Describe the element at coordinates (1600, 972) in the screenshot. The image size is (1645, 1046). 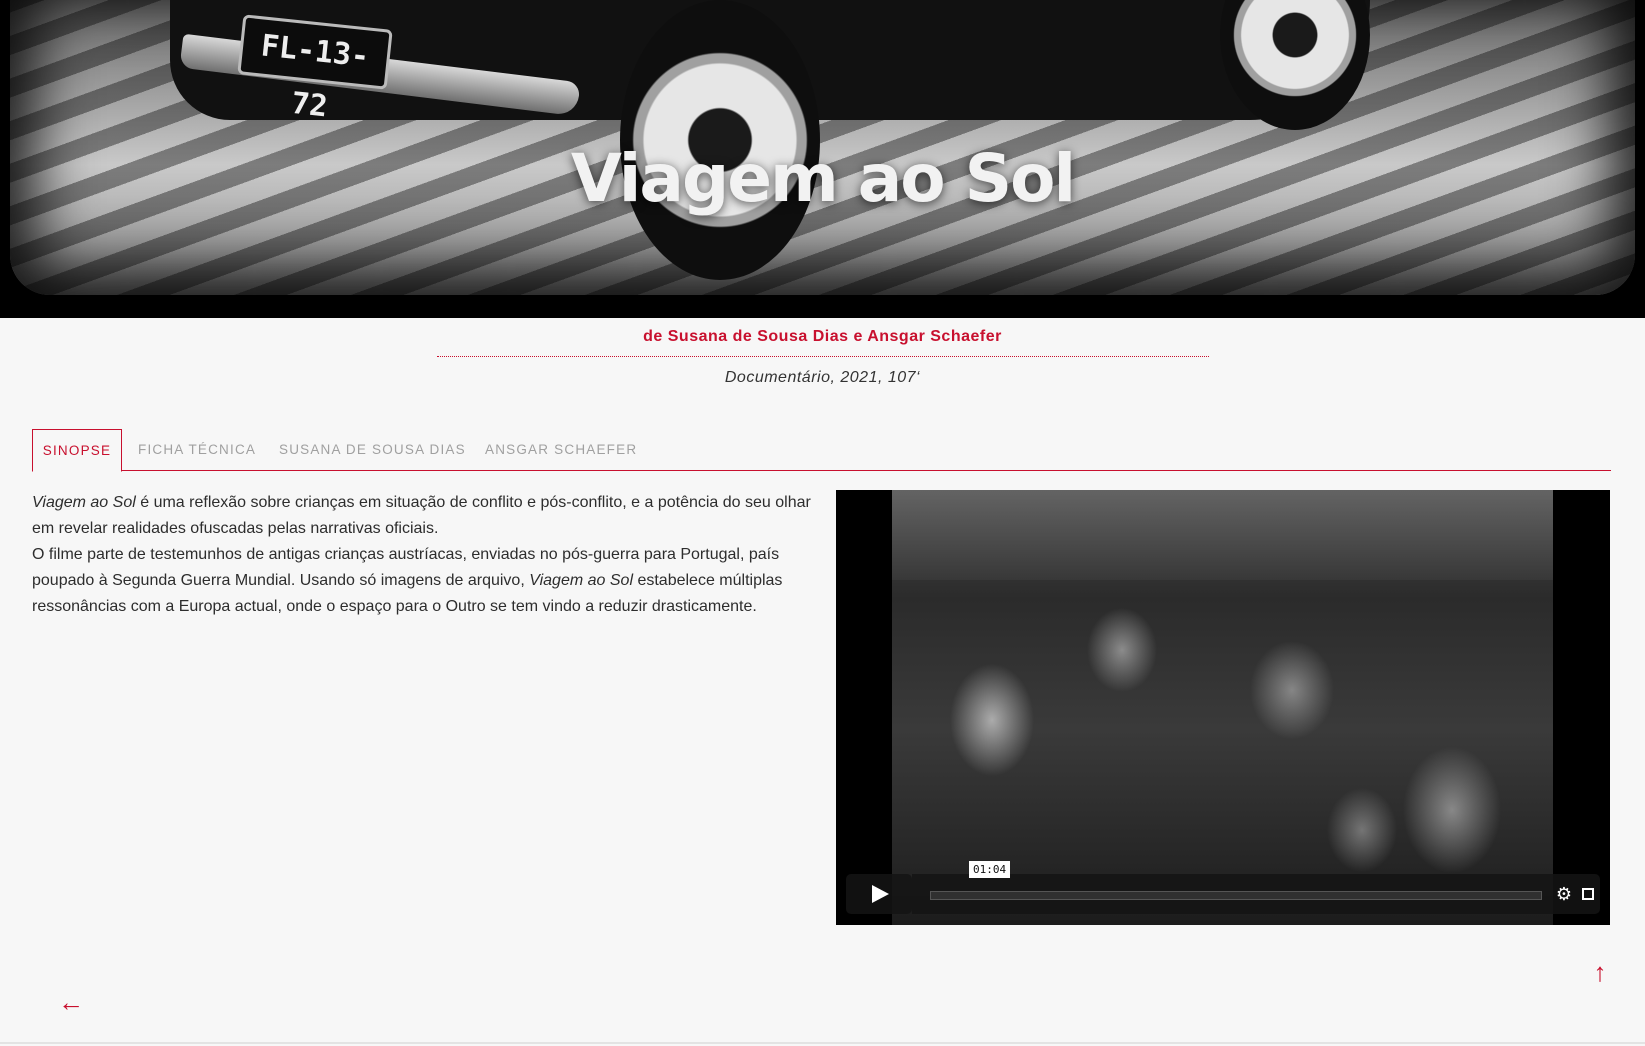
I see `arrow-up-icon: ↑` at that location.